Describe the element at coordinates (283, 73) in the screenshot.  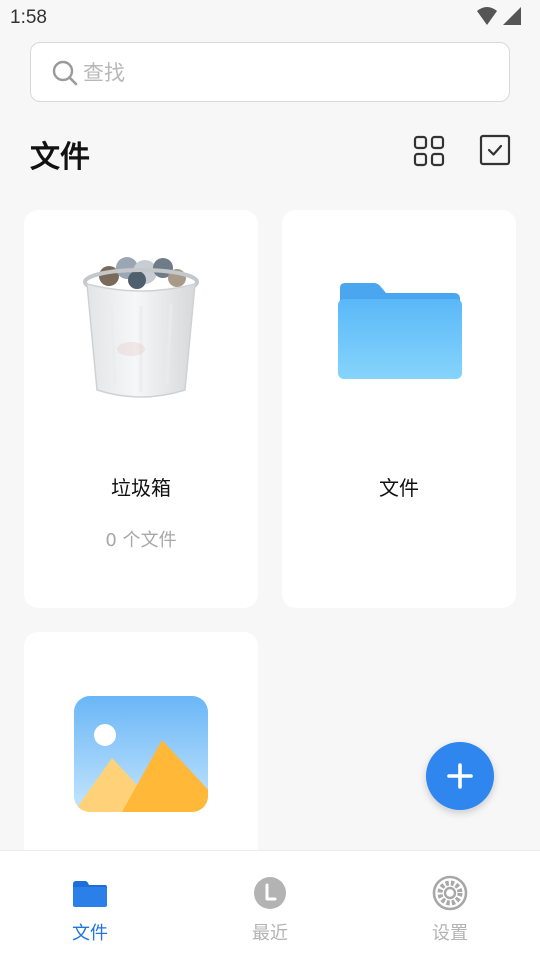
I see `search-input` at that location.